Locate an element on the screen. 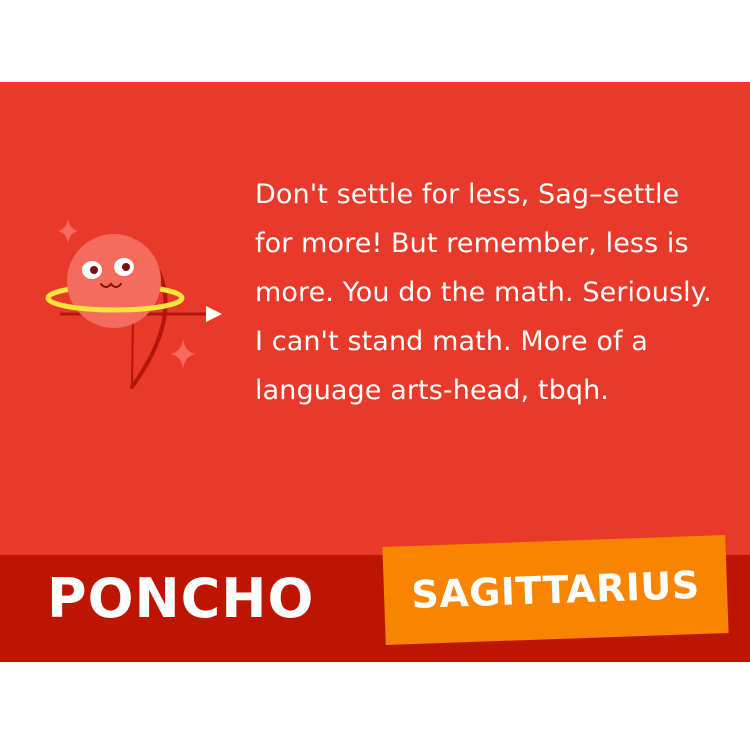 The height and width of the screenshot is (750, 750). zodiac-sign-badge: SAGITTARIUS is located at coordinates (555, 590).